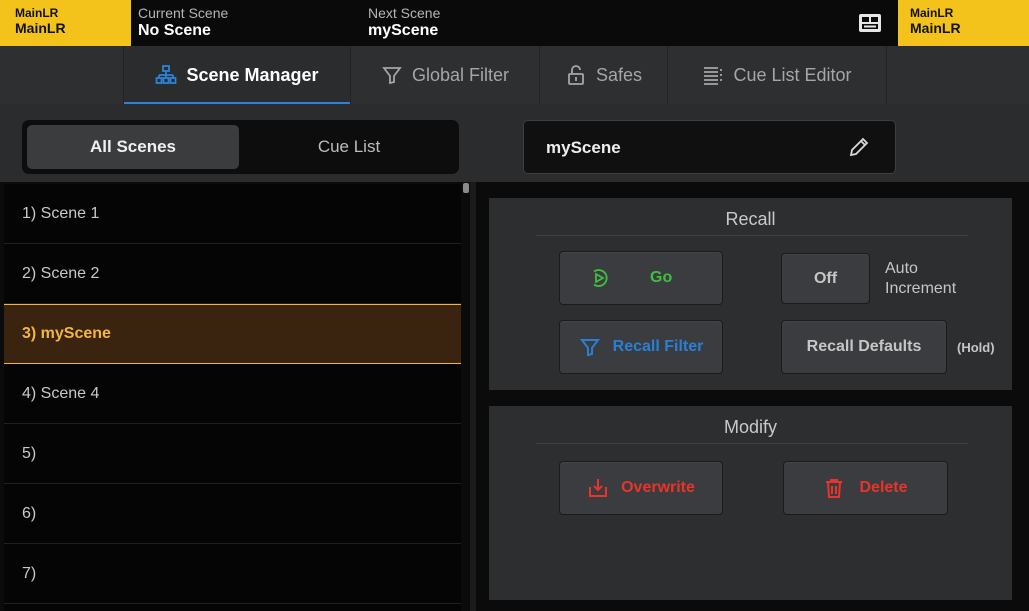 The height and width of the screenshot is (611, 1029). I want to click on overwrite-button: Overwrite, so click(641, 488).